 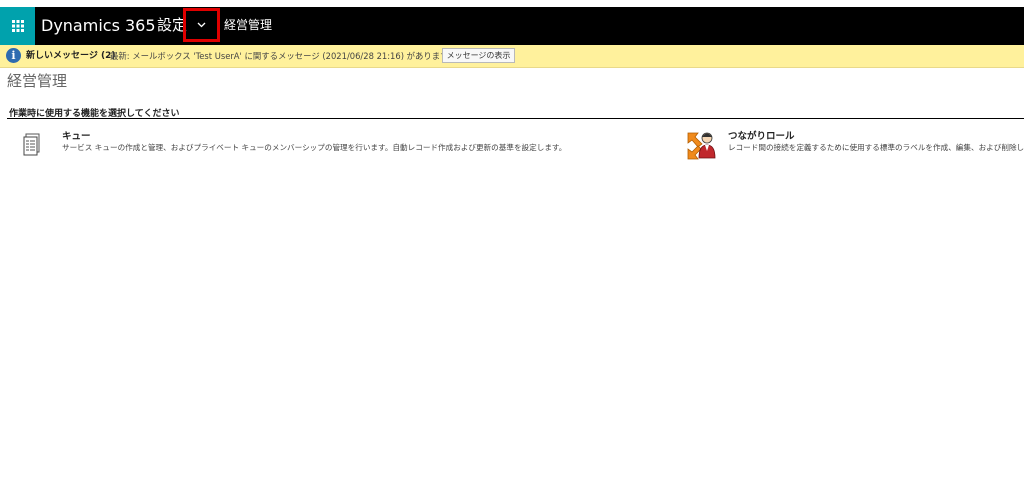 I want to click on area-dropdown-button, so click(x=201, y=25).